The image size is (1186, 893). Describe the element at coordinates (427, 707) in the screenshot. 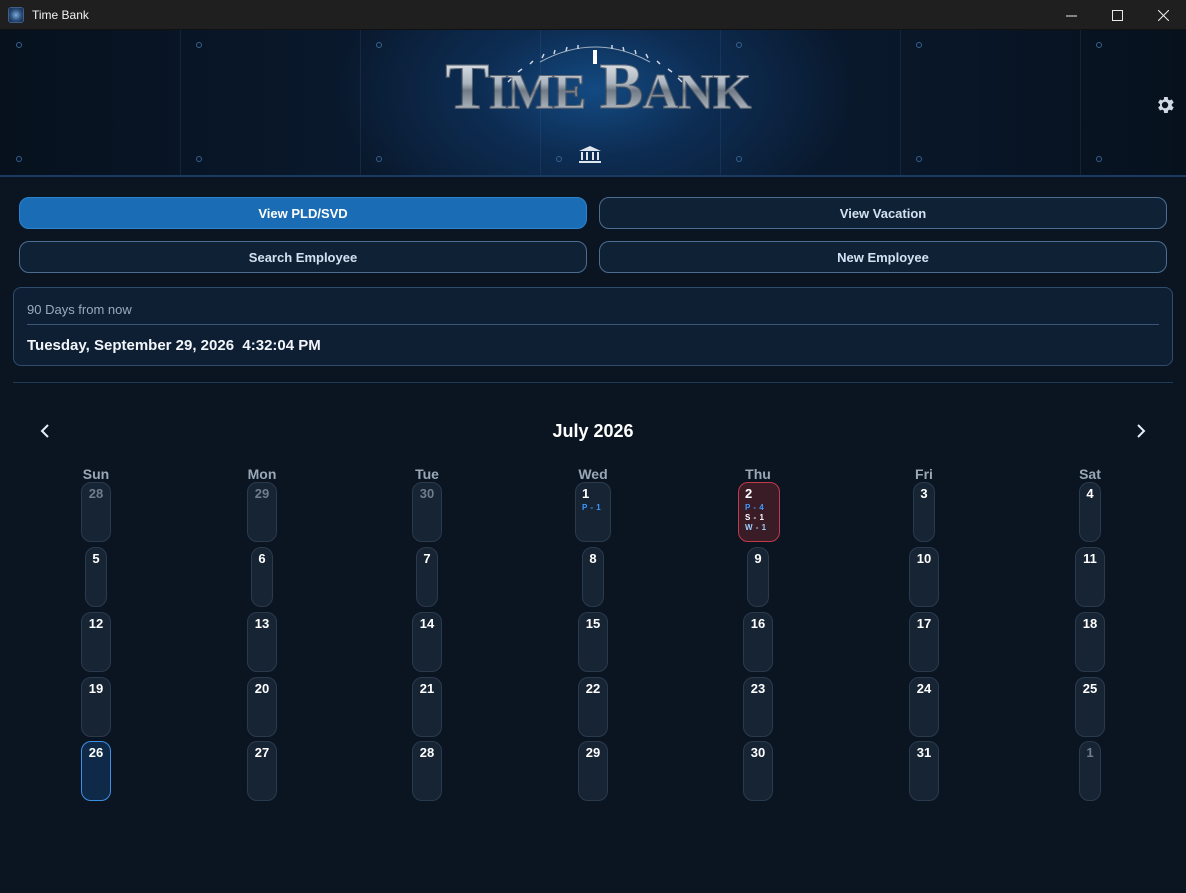

I see `calendar-day: 21` at that location.